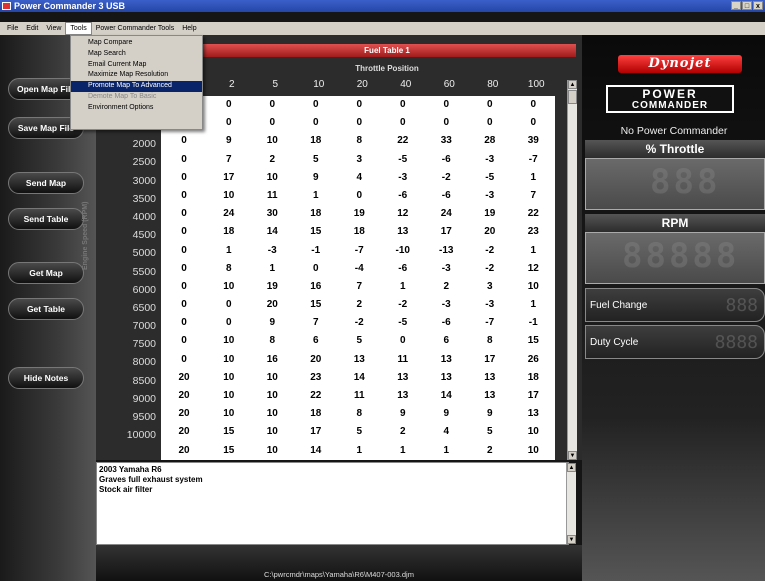 The height and width of the screenshot is (581, 765). What do you see at coordinates (403, 160) in the screenshot?
I see `table-cell: -5` at bounding box center [403, 160].